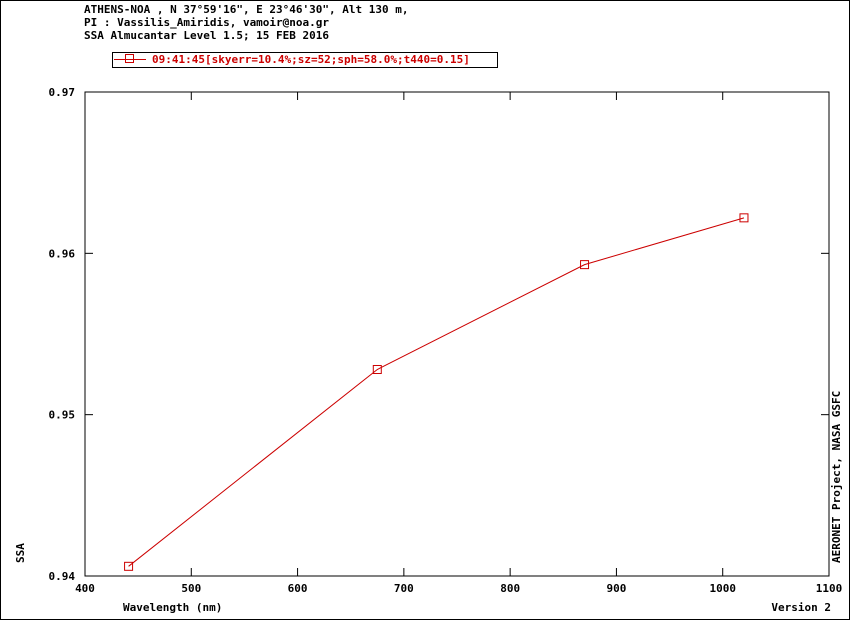 The image size is (850, 620). I want to click on x-tick-label: 800, so click(510, 588).